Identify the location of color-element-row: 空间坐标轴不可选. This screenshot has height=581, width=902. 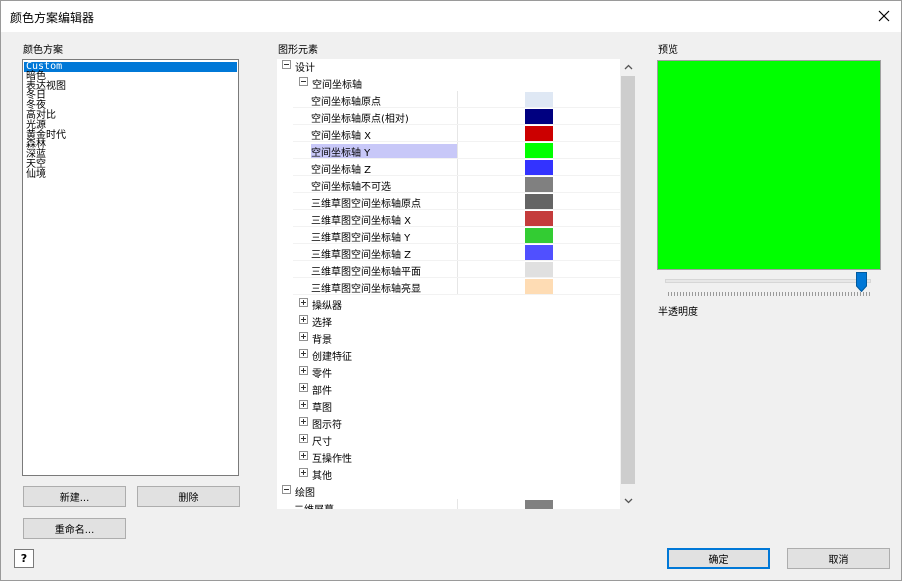
(448, 184).